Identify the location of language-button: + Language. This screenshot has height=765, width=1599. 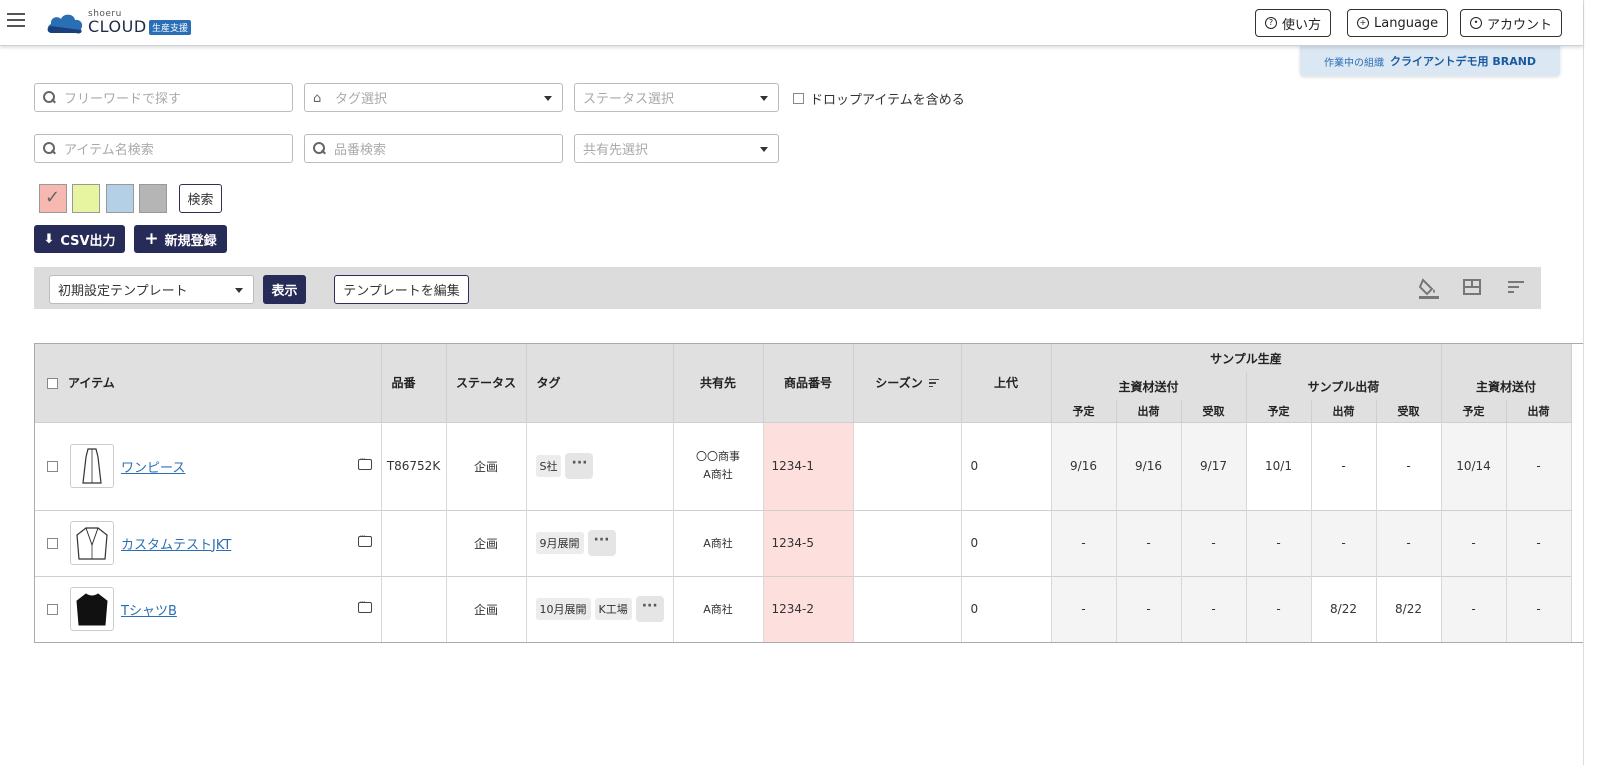
(1398, 23).